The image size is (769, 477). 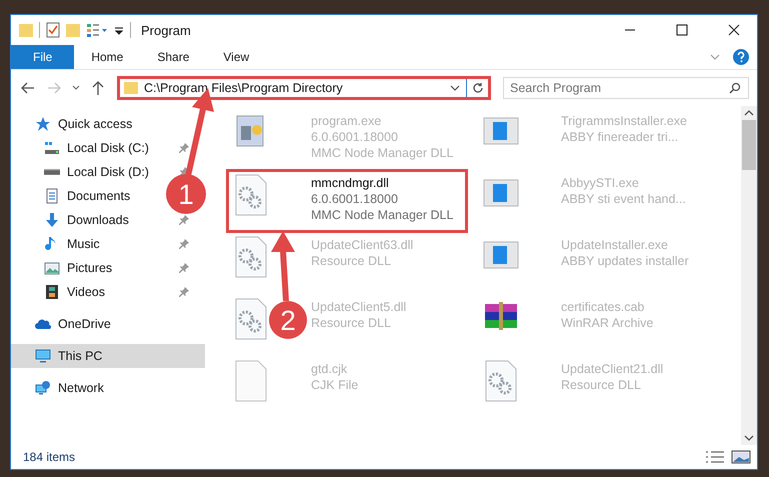 I want to click on nav-item: Quick access, so click(x=108, y=124).